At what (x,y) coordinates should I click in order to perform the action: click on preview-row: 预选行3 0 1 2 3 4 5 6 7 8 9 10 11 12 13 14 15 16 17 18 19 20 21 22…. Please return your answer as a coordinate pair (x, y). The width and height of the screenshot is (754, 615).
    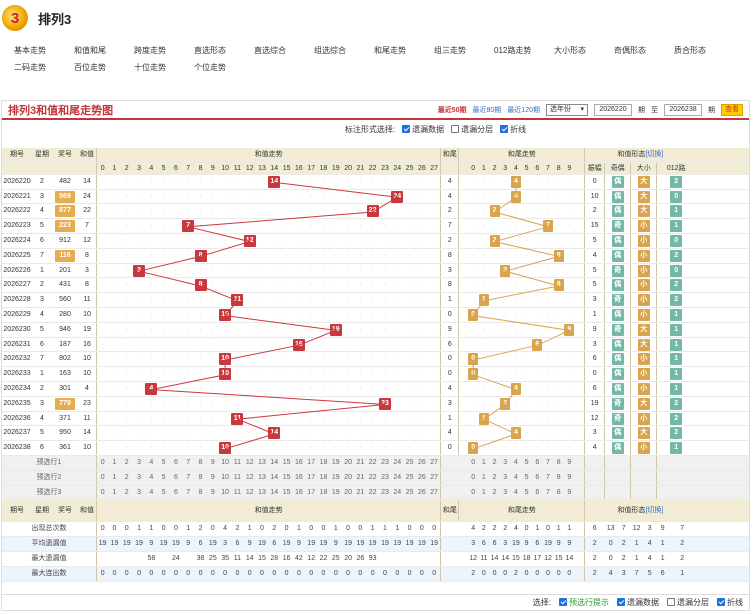
    Looking at the image, I should click on (375, 493).